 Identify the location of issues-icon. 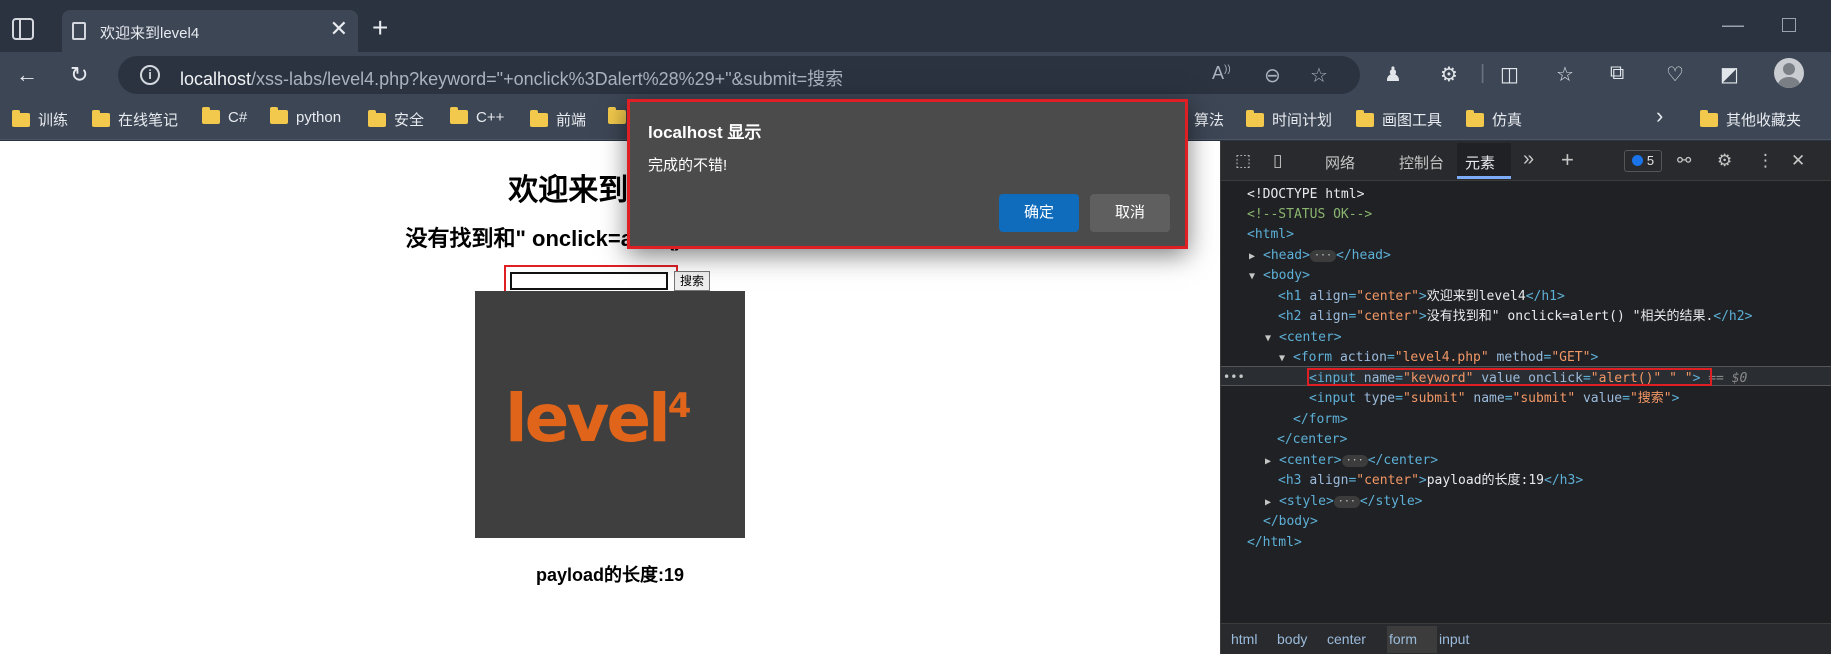
(1637, 160).